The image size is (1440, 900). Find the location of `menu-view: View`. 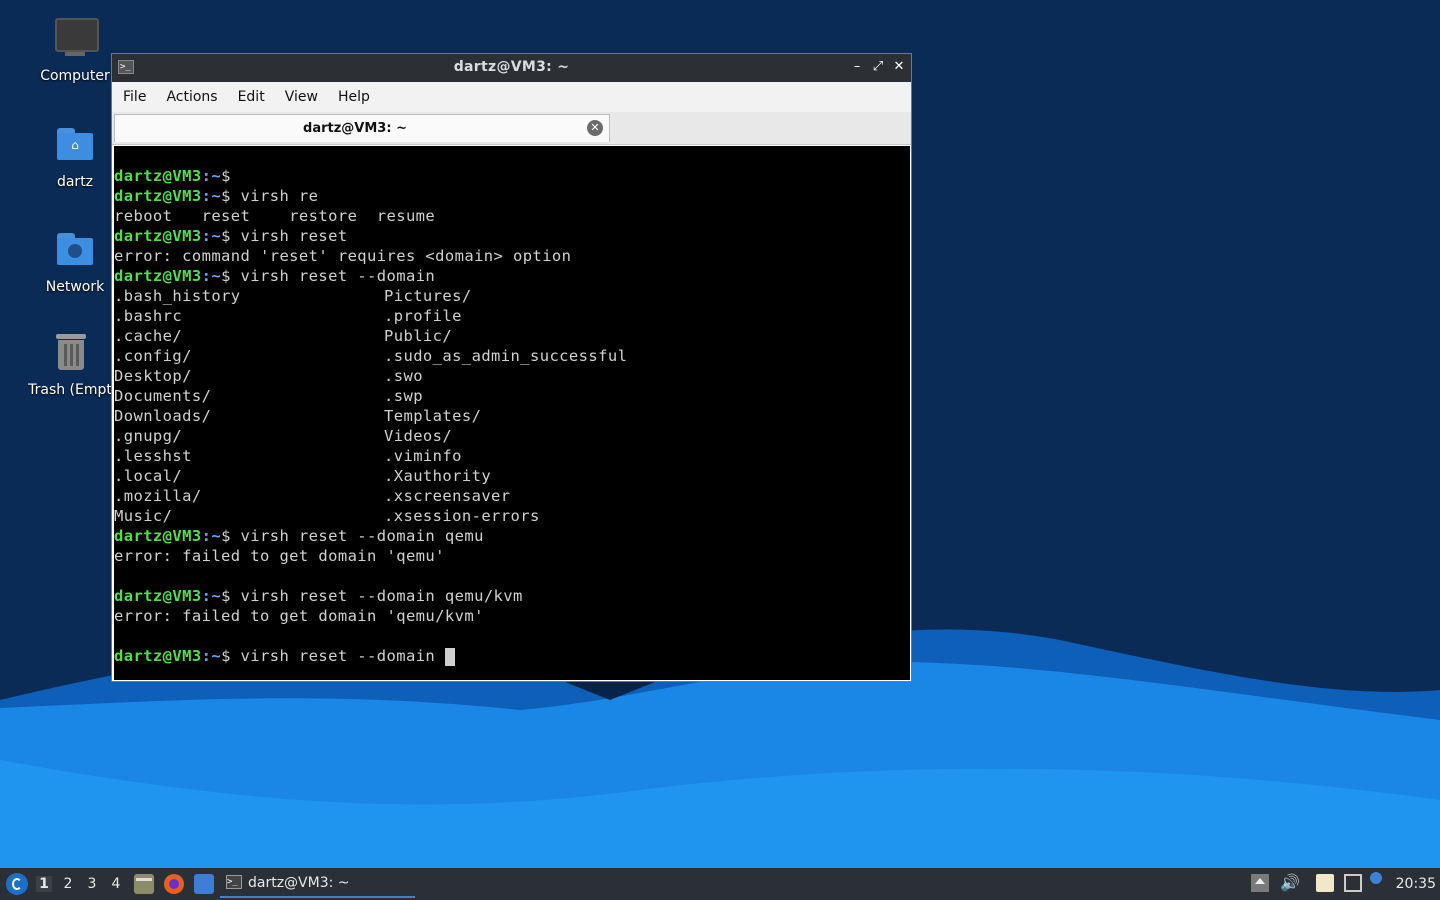

menu-view: View is located at coordinates (301, 97).